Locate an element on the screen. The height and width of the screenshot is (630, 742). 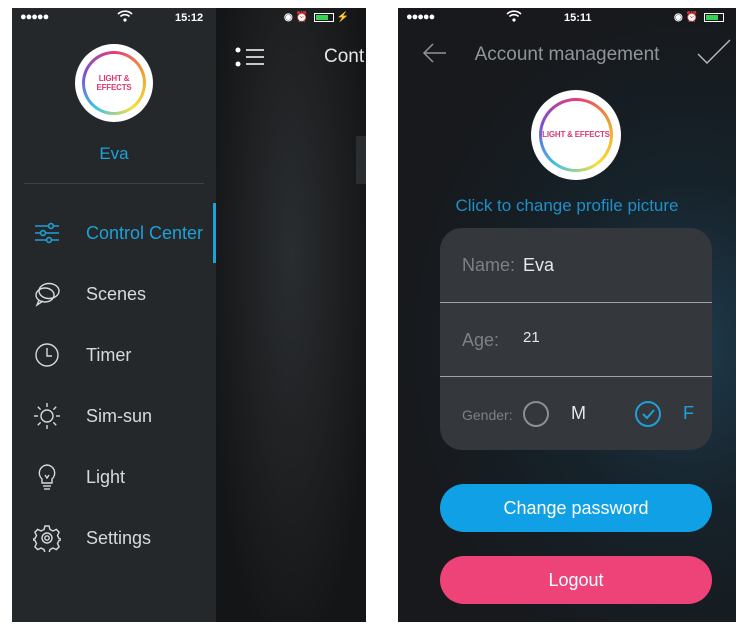
status-bar: ●●●●● 15:12 ◉ ⏰ ⚡ is located at coordinates (189, 19).